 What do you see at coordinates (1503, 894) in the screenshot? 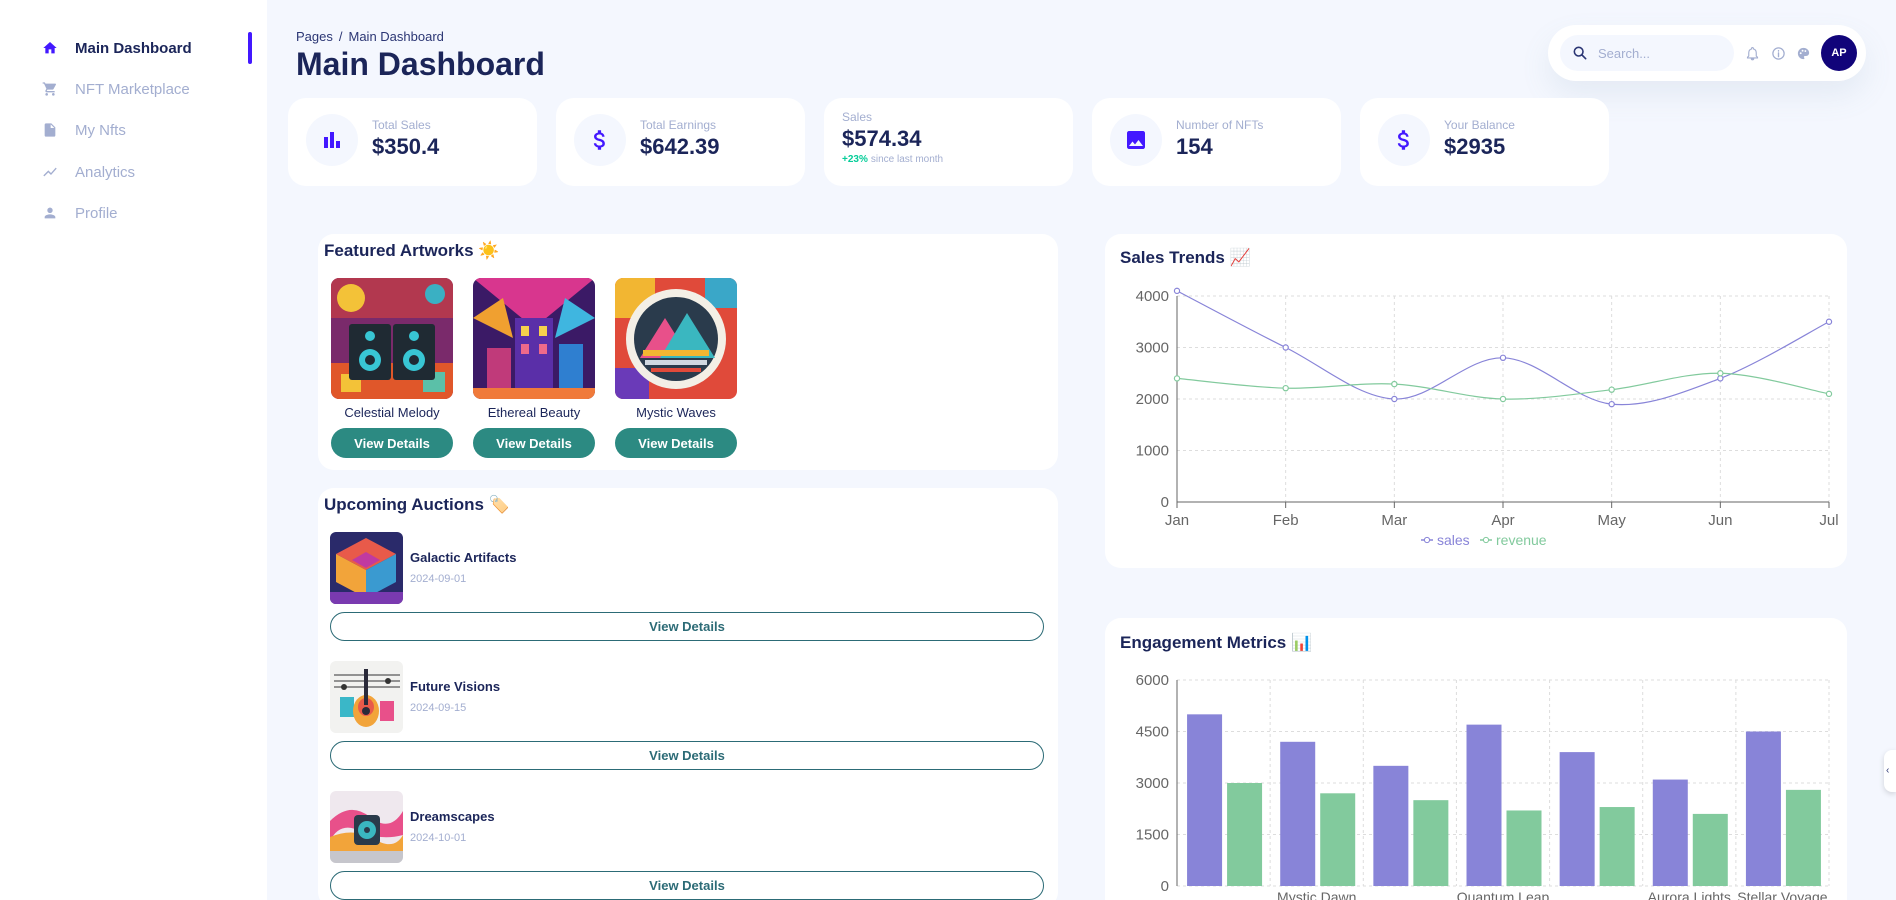
I see `x-tick-label: Quantum Leap` at bounding box center [1503, 894].